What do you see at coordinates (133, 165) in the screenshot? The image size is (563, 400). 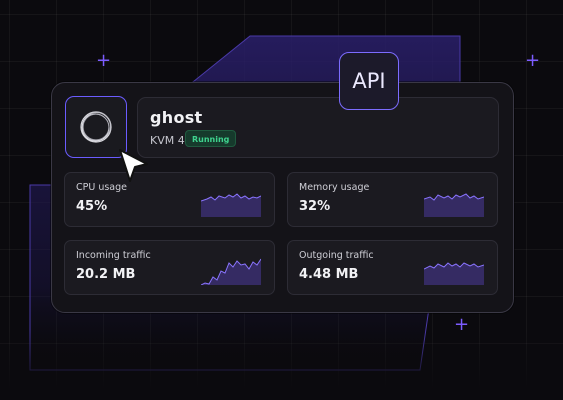 I see `cursor-pointer-icon` at bounding box center [133, 165].